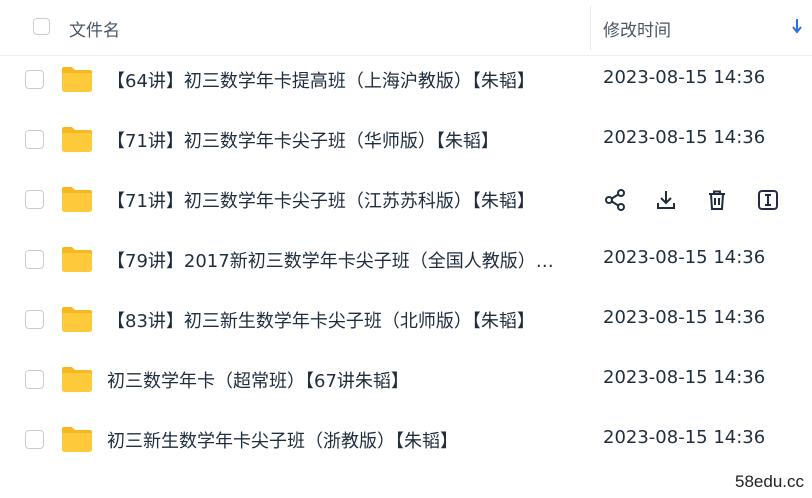 Image resolution: width=812 pixels, height=498 pixels. Describe the element at coordinates (693, 200) in the screenshot. I see `row-actions` at that location.